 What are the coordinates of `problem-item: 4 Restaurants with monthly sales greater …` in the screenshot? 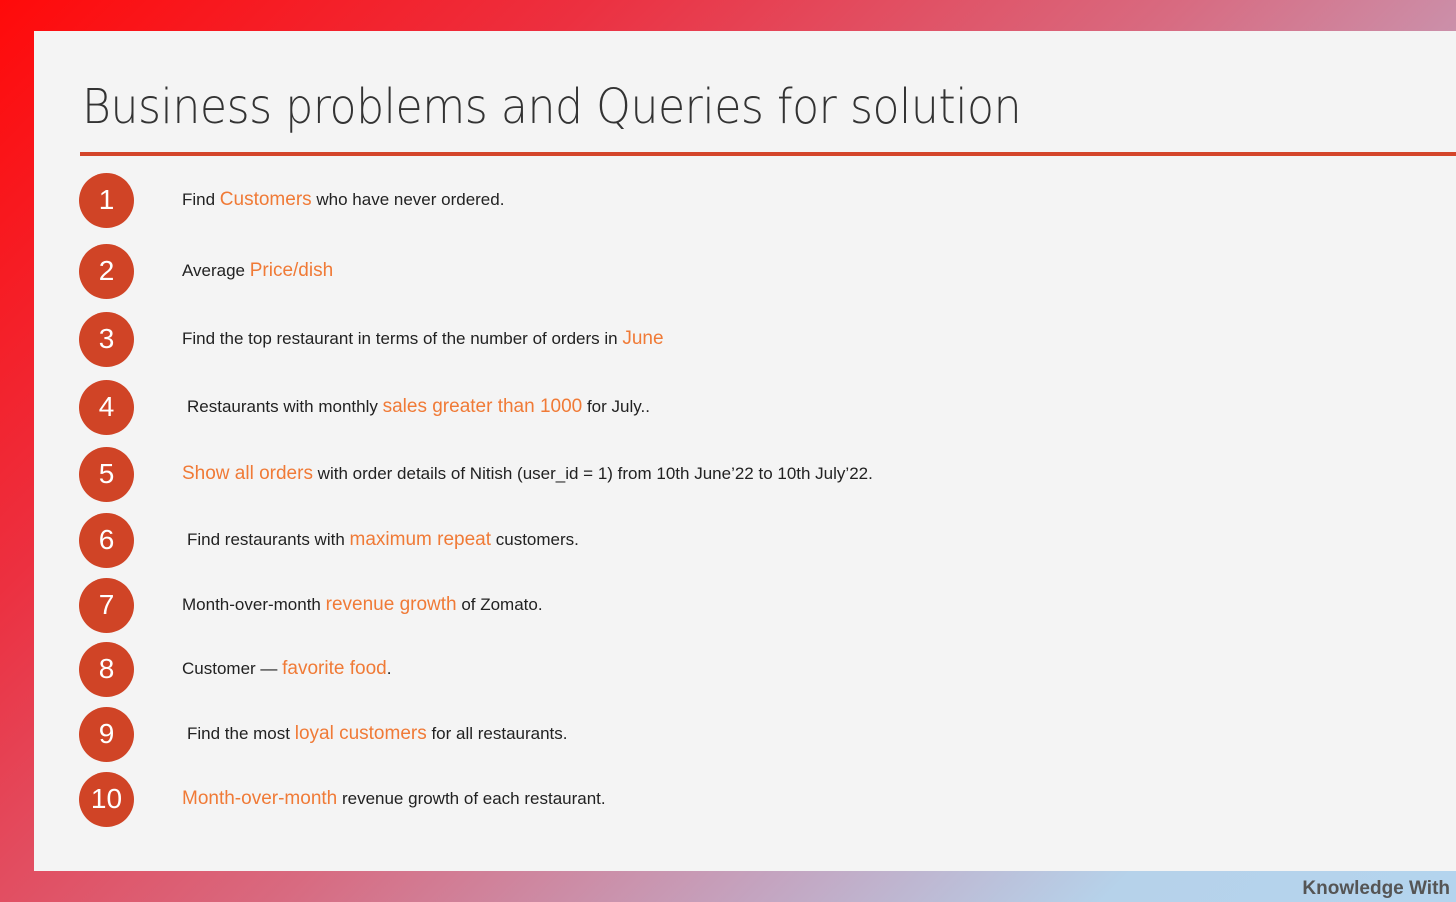 It's located at (364, 407).